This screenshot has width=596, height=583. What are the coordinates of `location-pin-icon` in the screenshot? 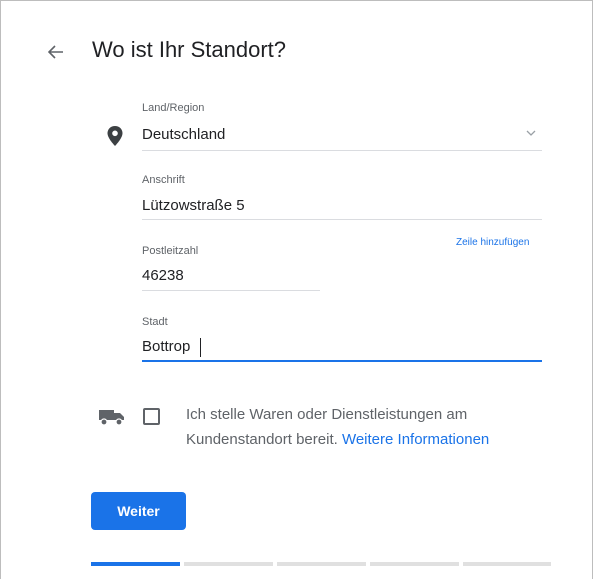 It's located at (115, 136).